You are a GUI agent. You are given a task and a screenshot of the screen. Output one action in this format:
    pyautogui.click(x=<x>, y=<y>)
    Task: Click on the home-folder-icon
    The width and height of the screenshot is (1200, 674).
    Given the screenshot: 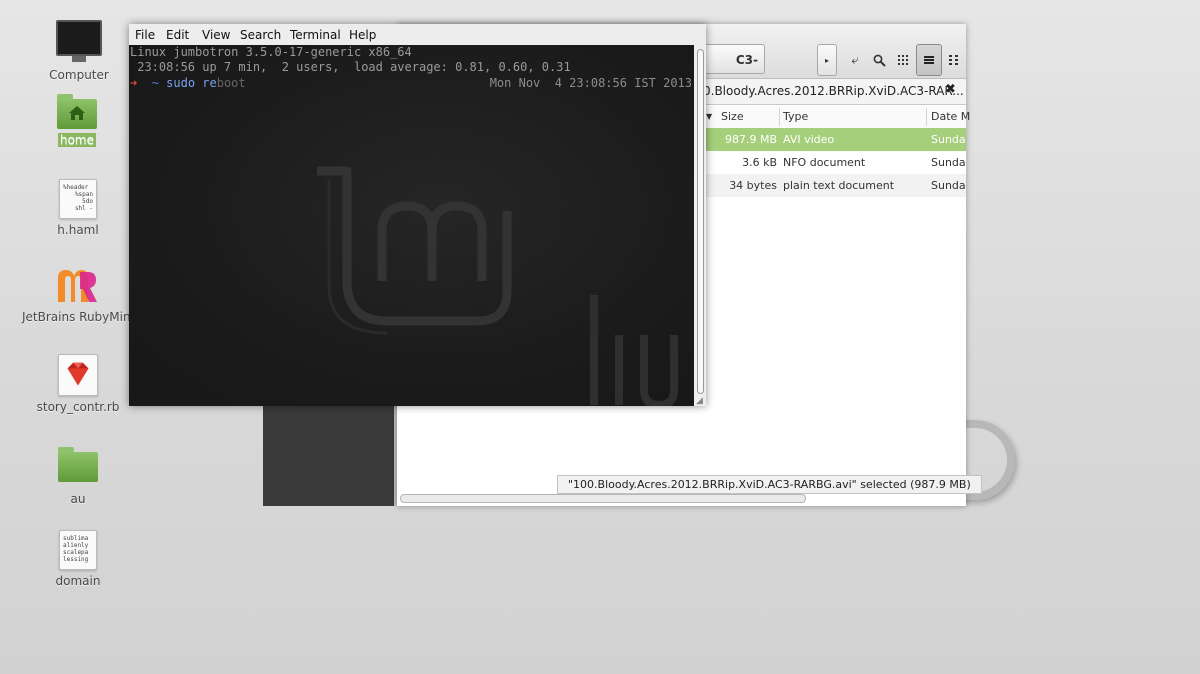 What is the action you would take?
    pyautogui.click(x=77, y=111)
    